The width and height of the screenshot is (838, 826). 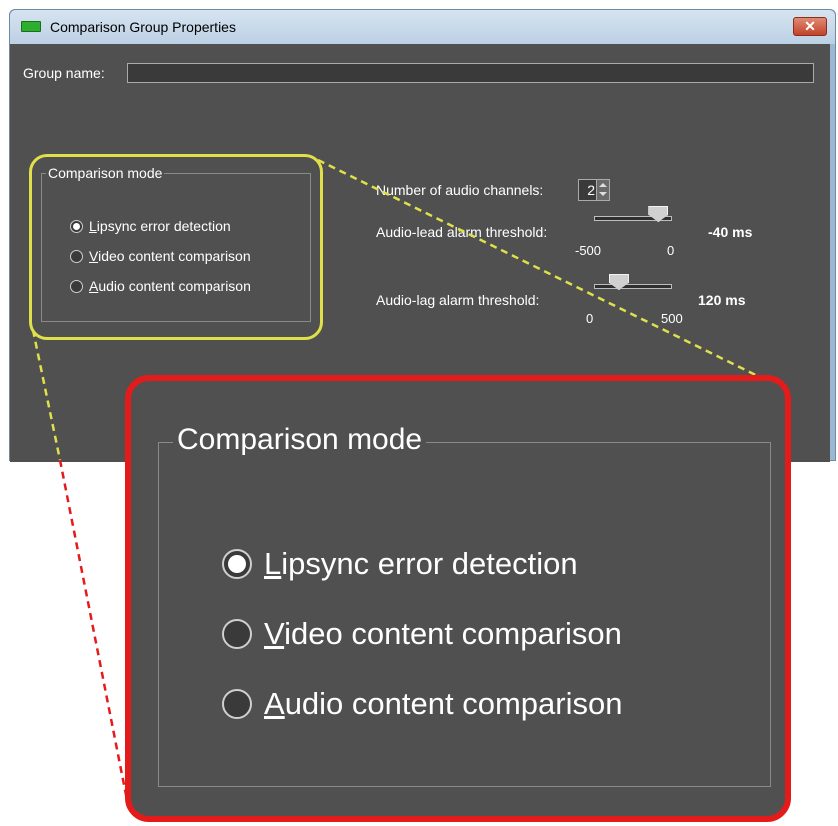 I want to click on audio-lag-max-label: 500, so click(x=672, y=318).